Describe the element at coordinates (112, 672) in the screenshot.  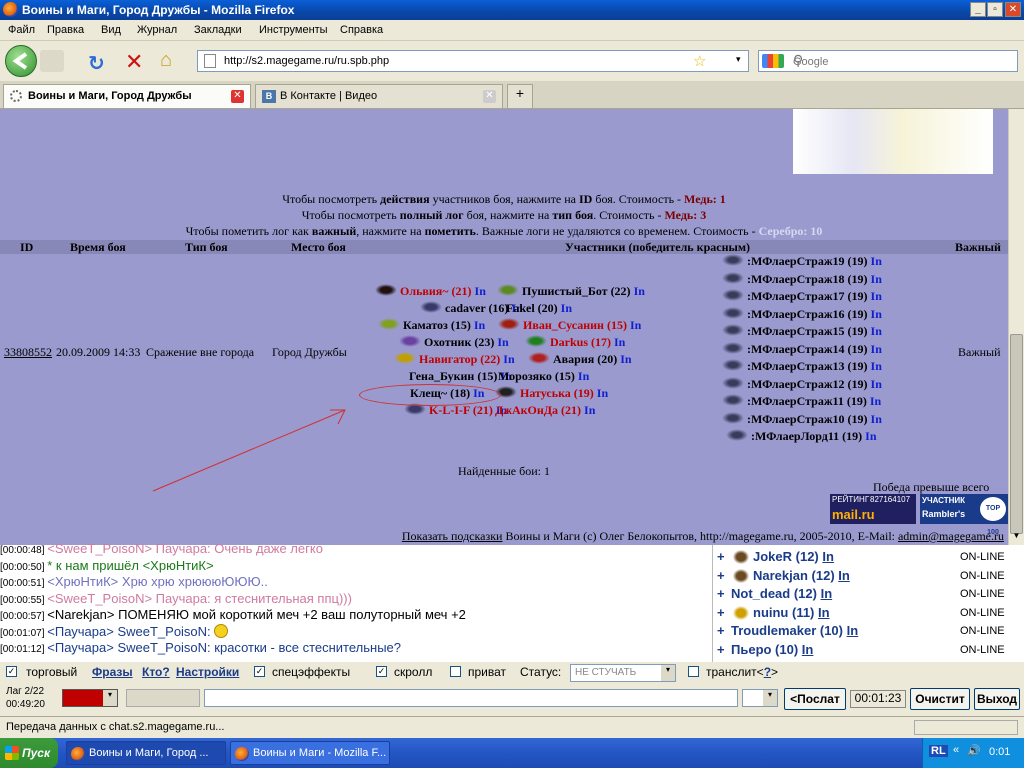
I see `phrases-link: Фразы` at that location.